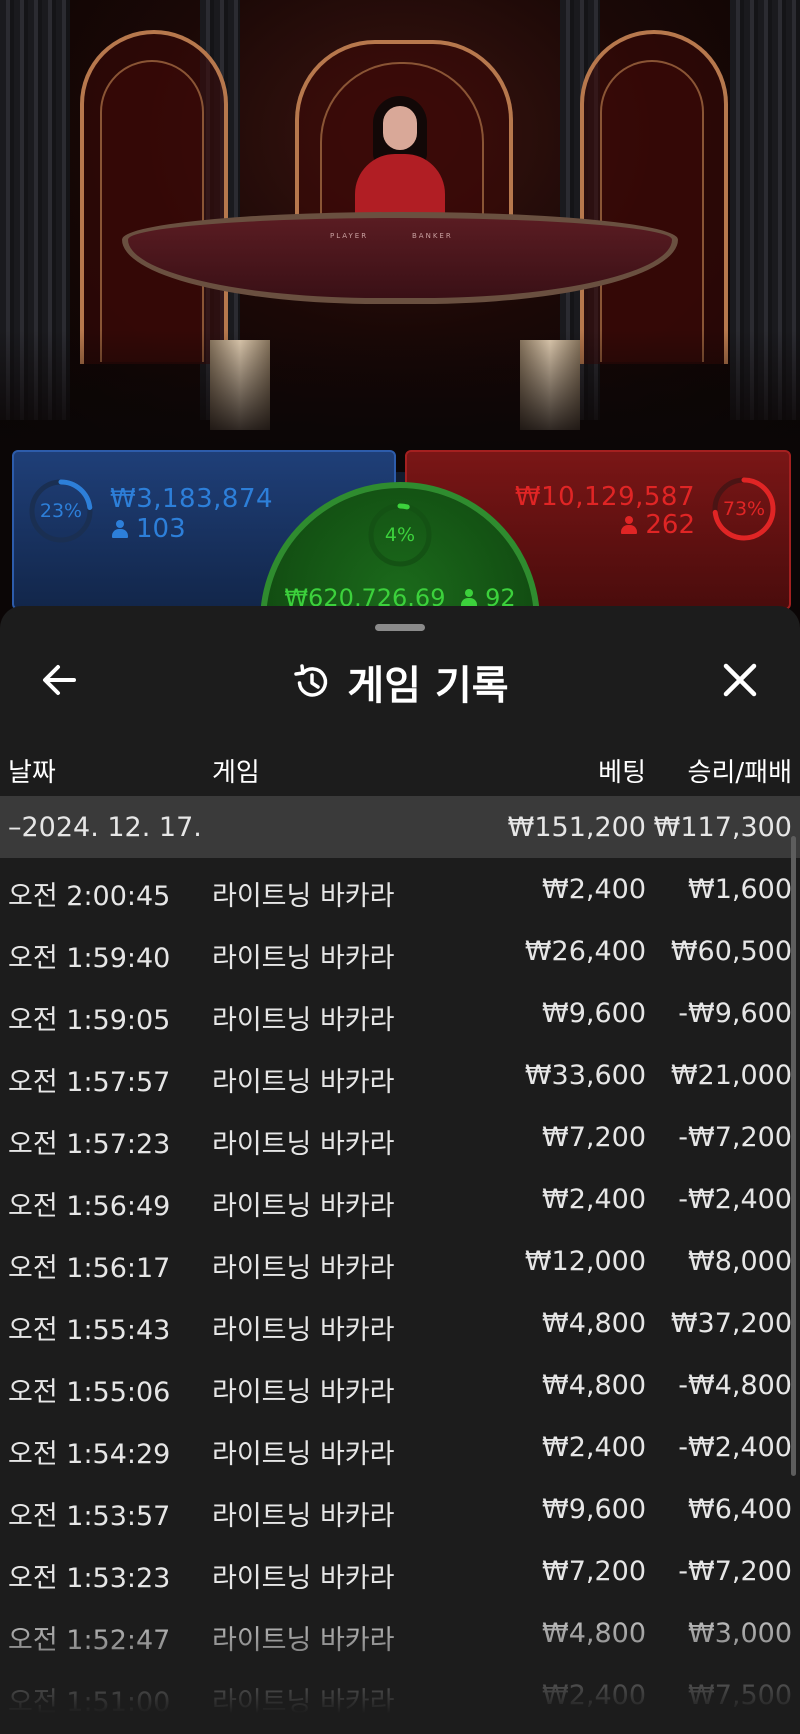  I want to click on left-arch-inner, so click(152, 211).